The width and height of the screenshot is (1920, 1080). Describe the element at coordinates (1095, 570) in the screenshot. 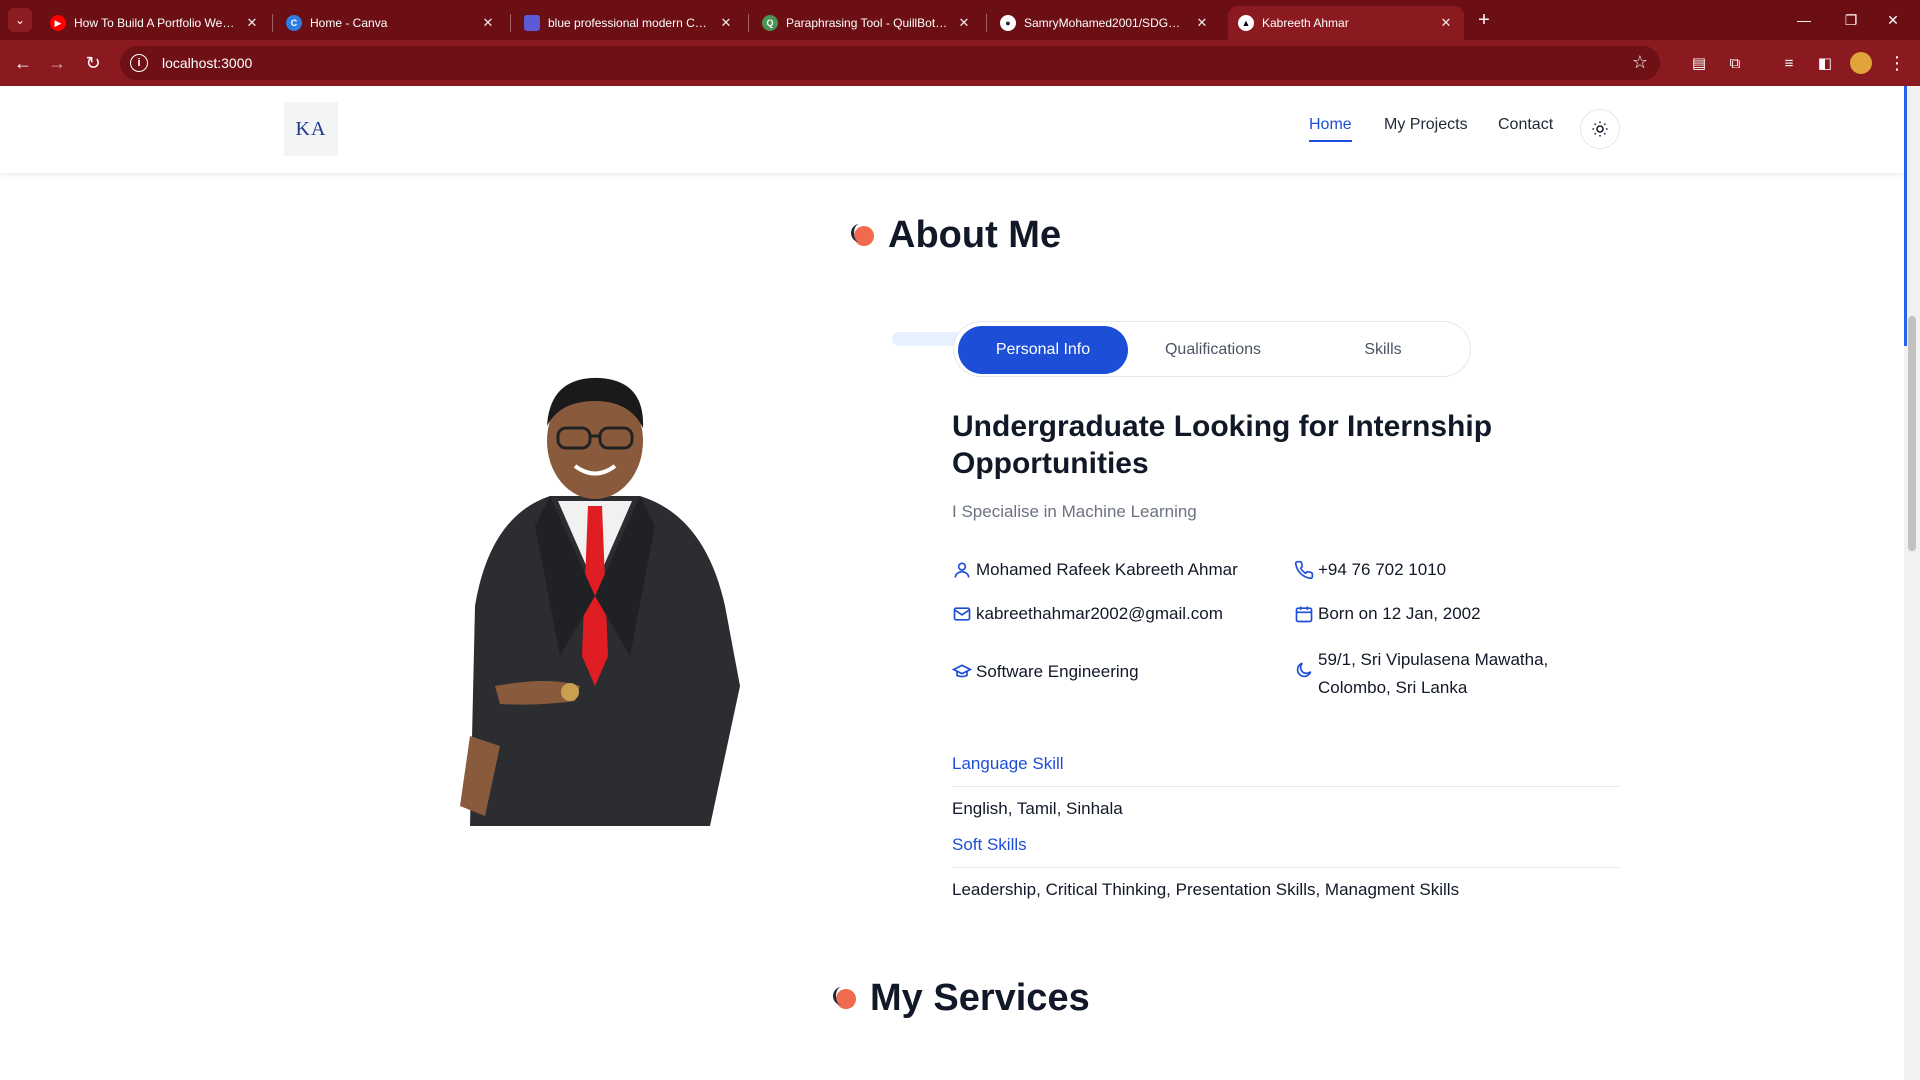

I see `info-name: Mohamed Rafeek Kabreeth Ahmar` at that location.